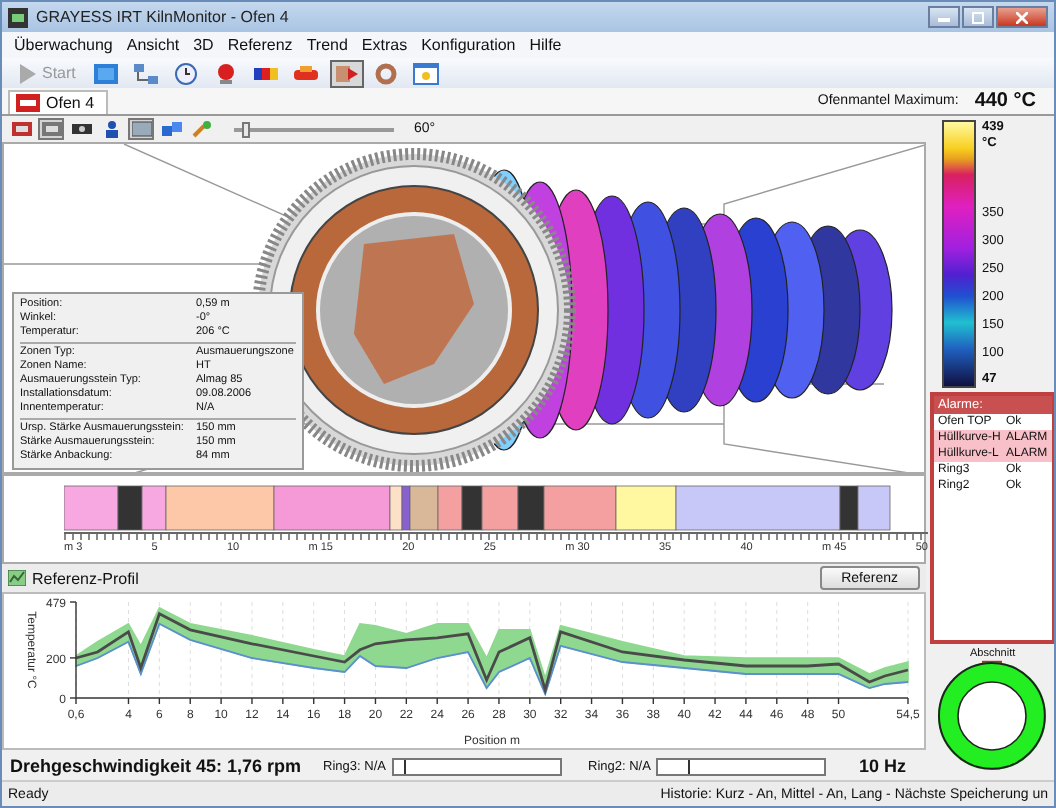 Image resolution: width=1056 pixels, height=808 pixels. What do you see at coordinates (882, 766) in the screenshot?
I see `sample-rate: 10 Hz` at bounding box center [882, 766].